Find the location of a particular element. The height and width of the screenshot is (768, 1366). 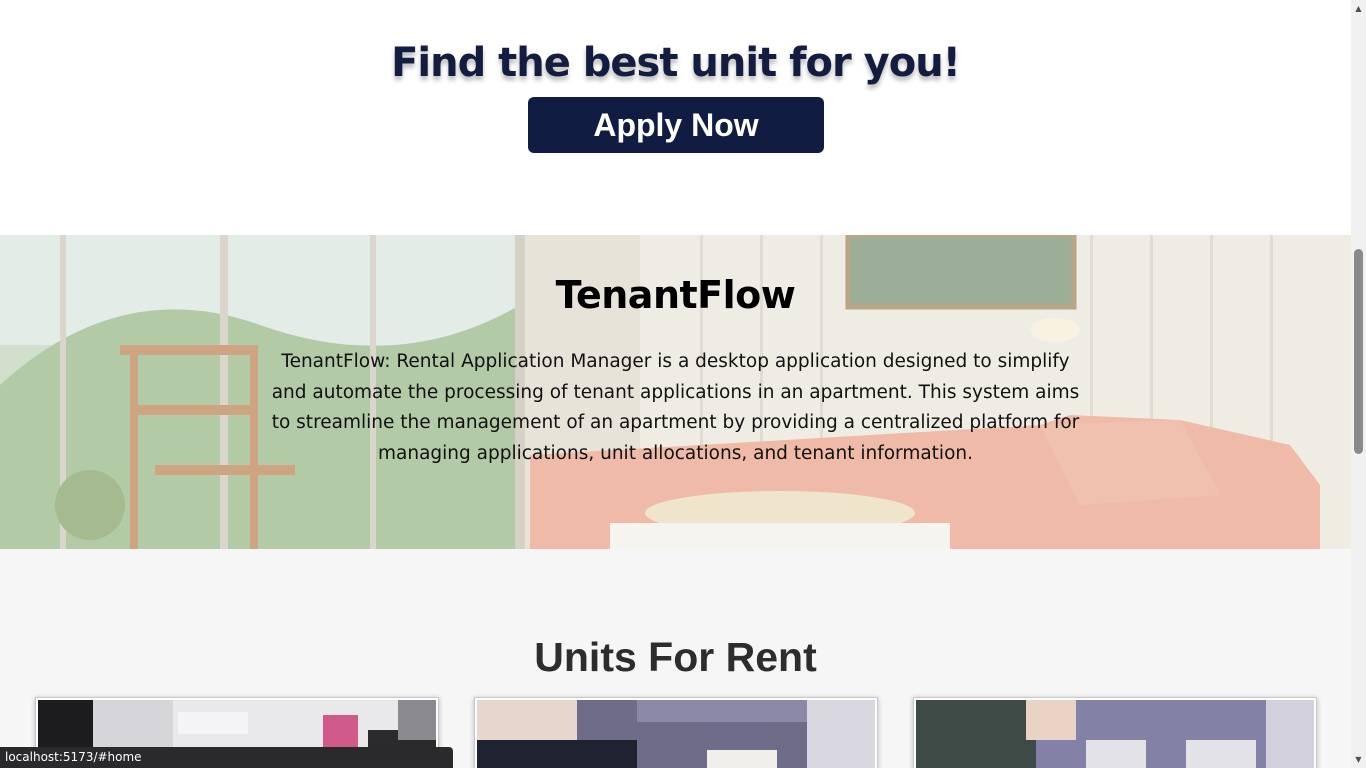

scroll-up-arrow-icon: ▲ is located at coordinates (1358, 8).